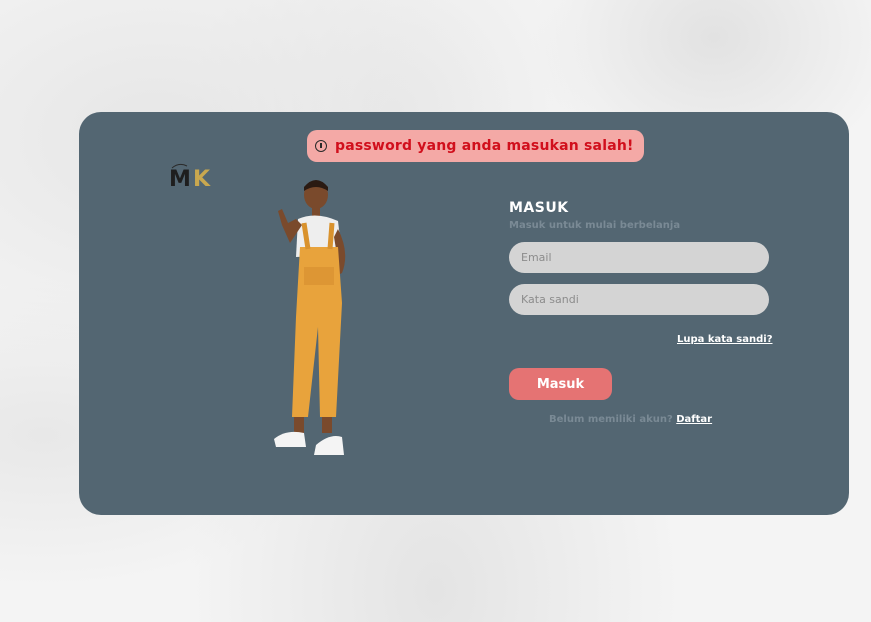  What do you see at coordinates (639, 257) in the screenshot?
I see `email-input` at bounding box center [639, 257].